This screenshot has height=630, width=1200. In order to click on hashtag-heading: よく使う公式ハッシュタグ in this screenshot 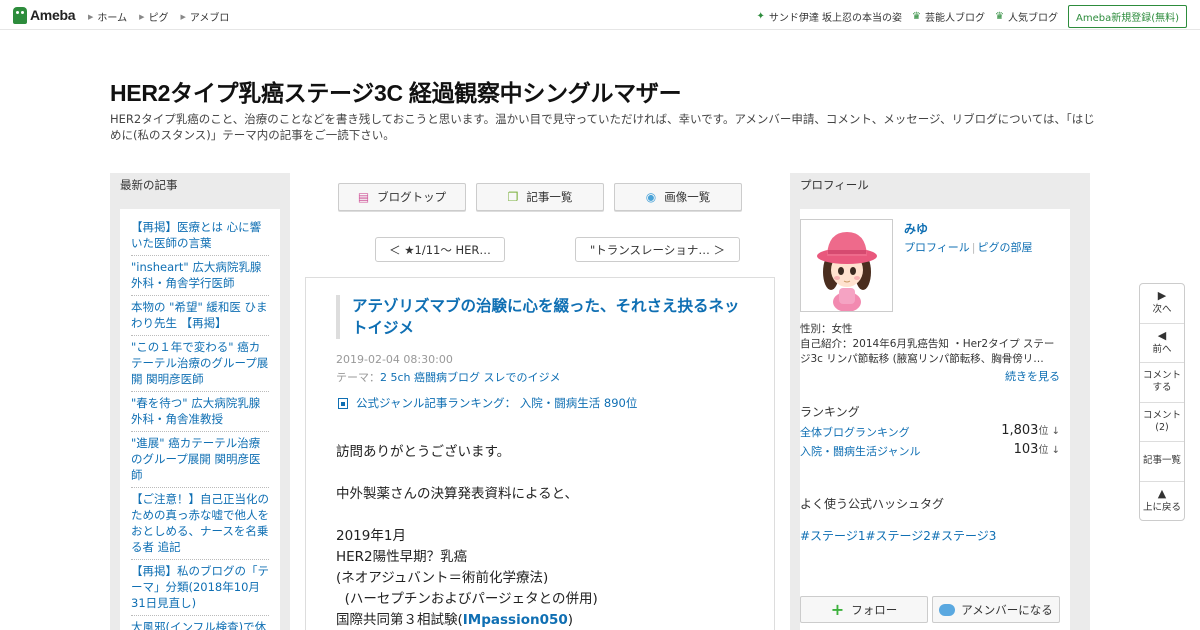, I will do `click(872, 504)`.